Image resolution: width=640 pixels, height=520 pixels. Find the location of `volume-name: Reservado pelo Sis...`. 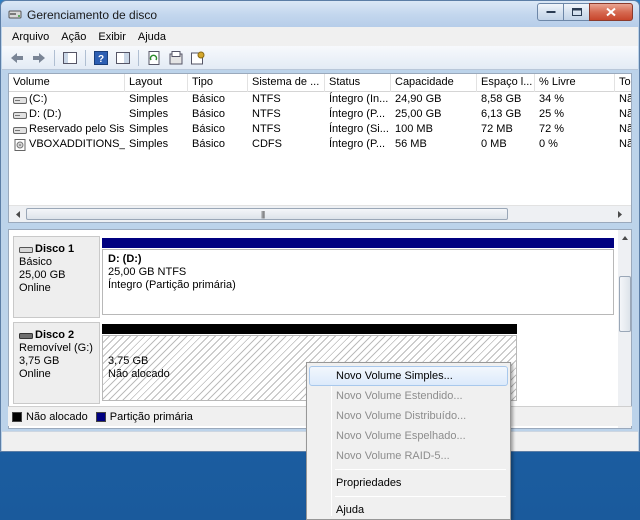

volume-name: Reservado pelo Sis... is located at coordinates (77, 129).